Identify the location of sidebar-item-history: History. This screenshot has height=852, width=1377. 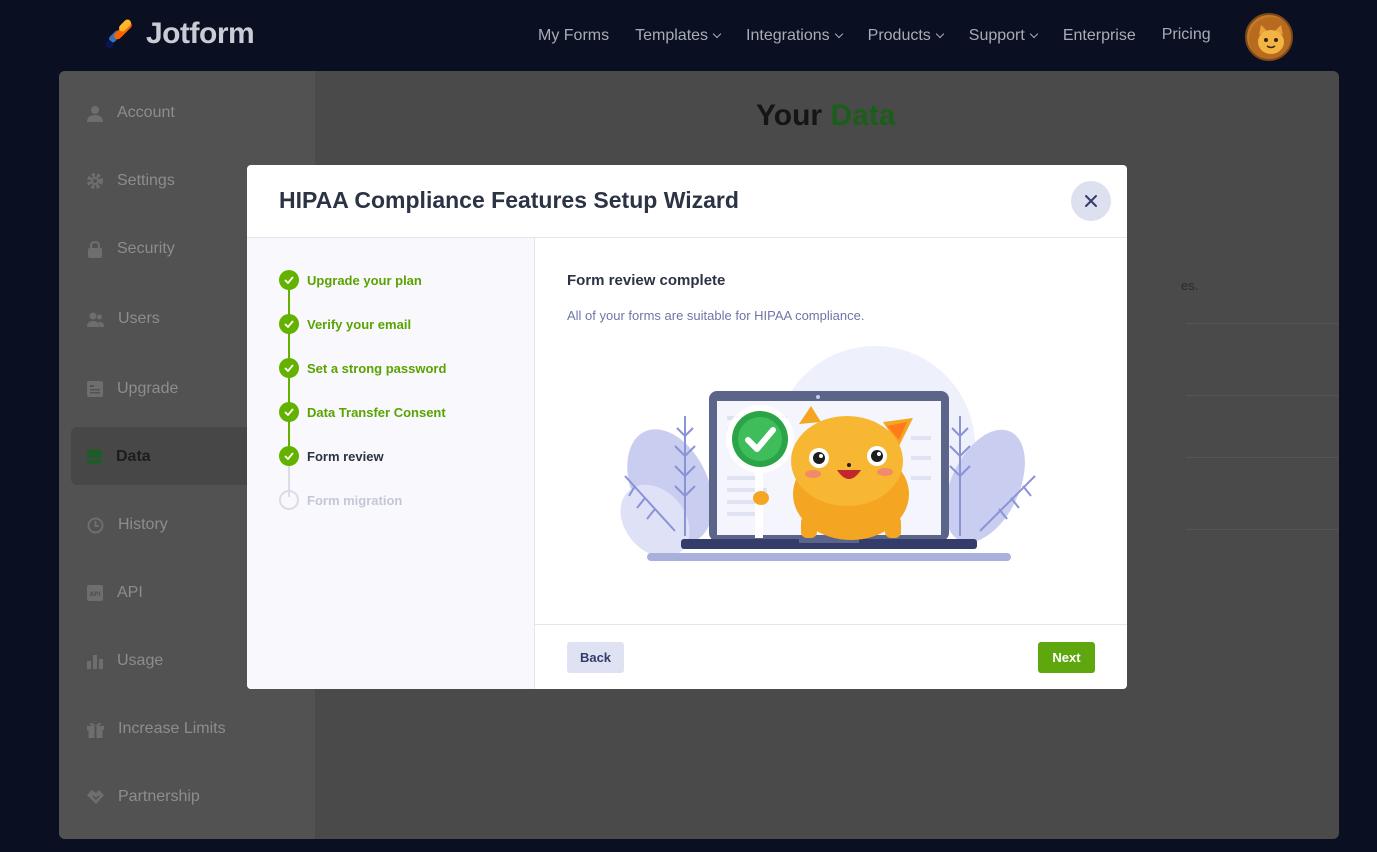
(127, 525).